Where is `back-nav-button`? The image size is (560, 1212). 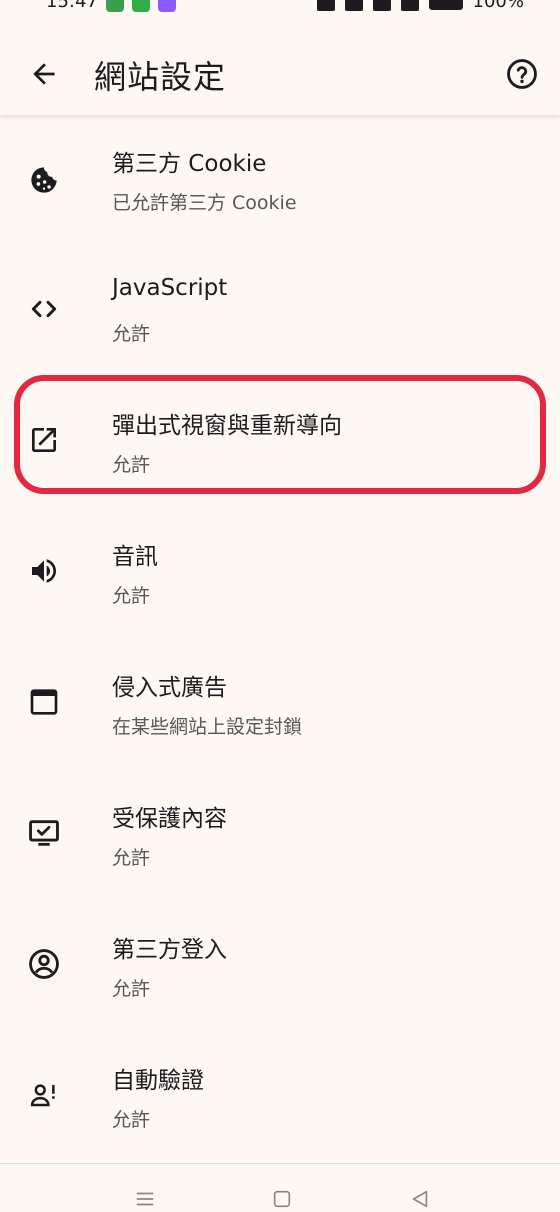 back-nav-button is located at coordinates (420, 1198).